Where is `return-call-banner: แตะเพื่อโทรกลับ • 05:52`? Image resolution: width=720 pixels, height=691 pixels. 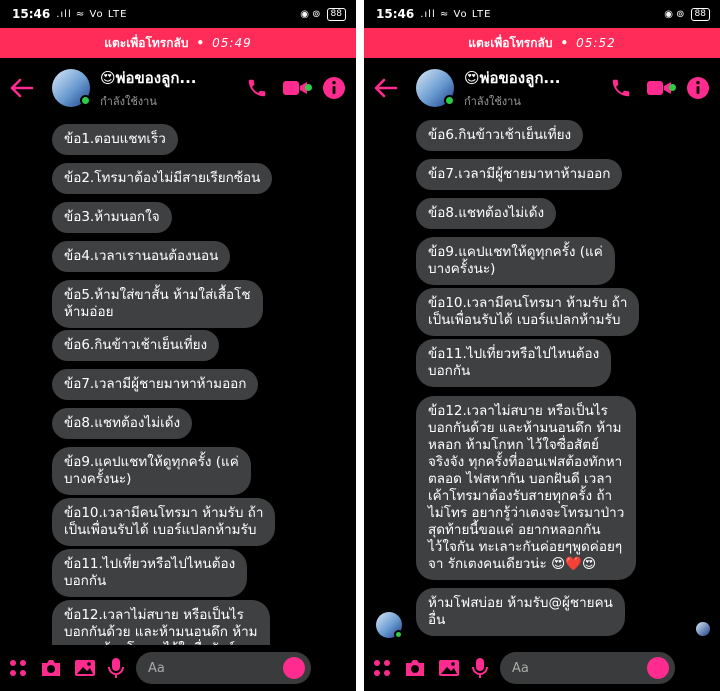 return-call-banner: แตะเพื่อโทรกลับ • 05:52 is located at coordinates (542, 43).